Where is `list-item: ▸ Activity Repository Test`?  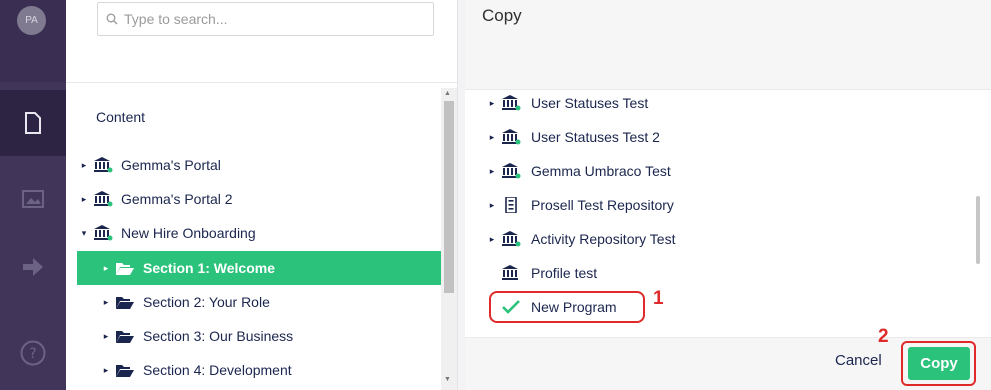
list-item: ▸ Activity Repository Test is located at coordinates (580, 239).